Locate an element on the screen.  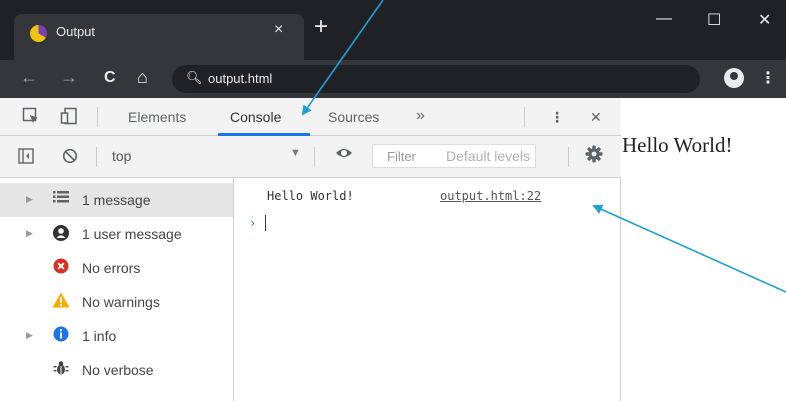
annotation-arrow-log-source is located at coordinates (689, 248).